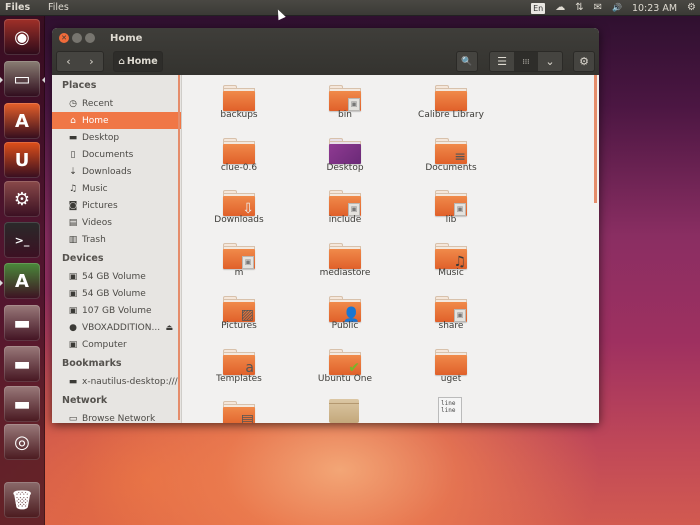  I want to click on sidebar-item-icon: ▭, so click(73, 418).